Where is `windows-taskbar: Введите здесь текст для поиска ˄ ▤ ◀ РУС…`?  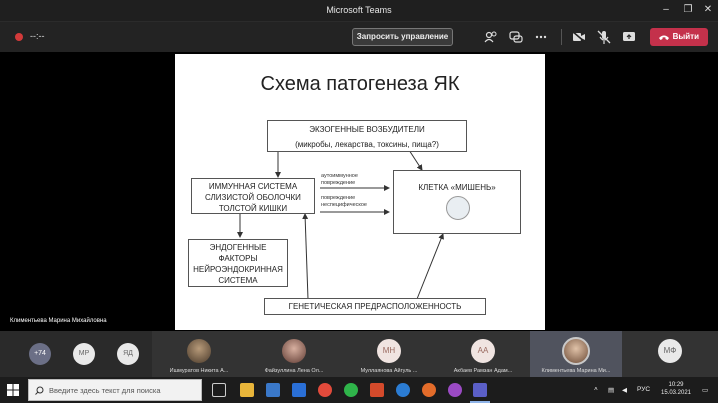
windows-taskbar: Введите здесь текст для поиска ˄ ▤ ◀ РУС… is located at coordinates (359, 390).